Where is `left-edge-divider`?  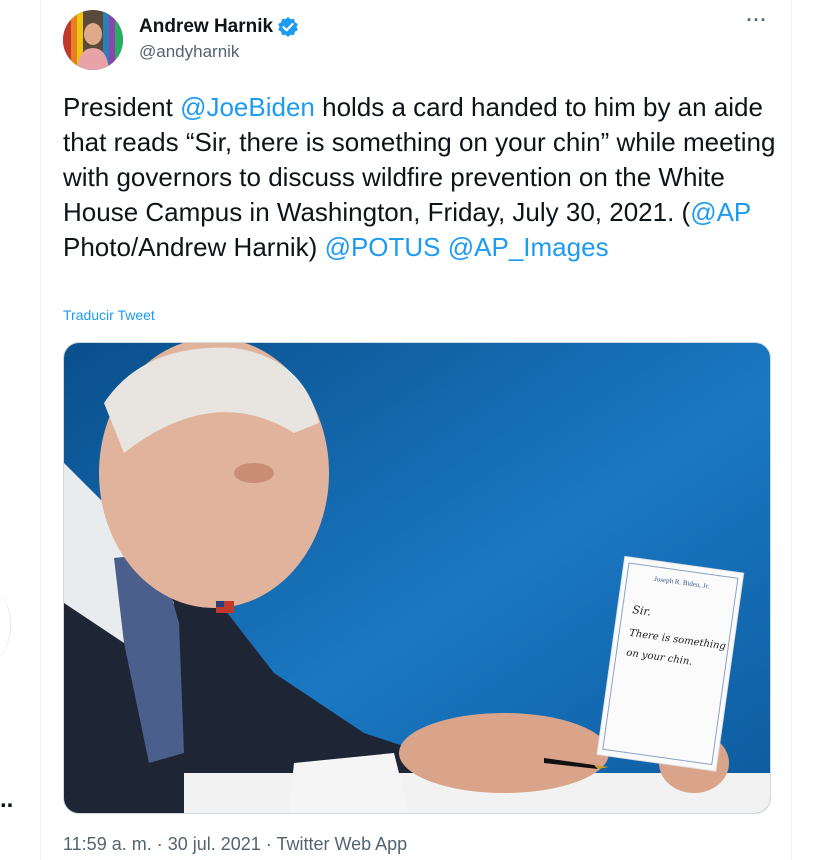 left-edge-divider is located at coordinates (5, 625).